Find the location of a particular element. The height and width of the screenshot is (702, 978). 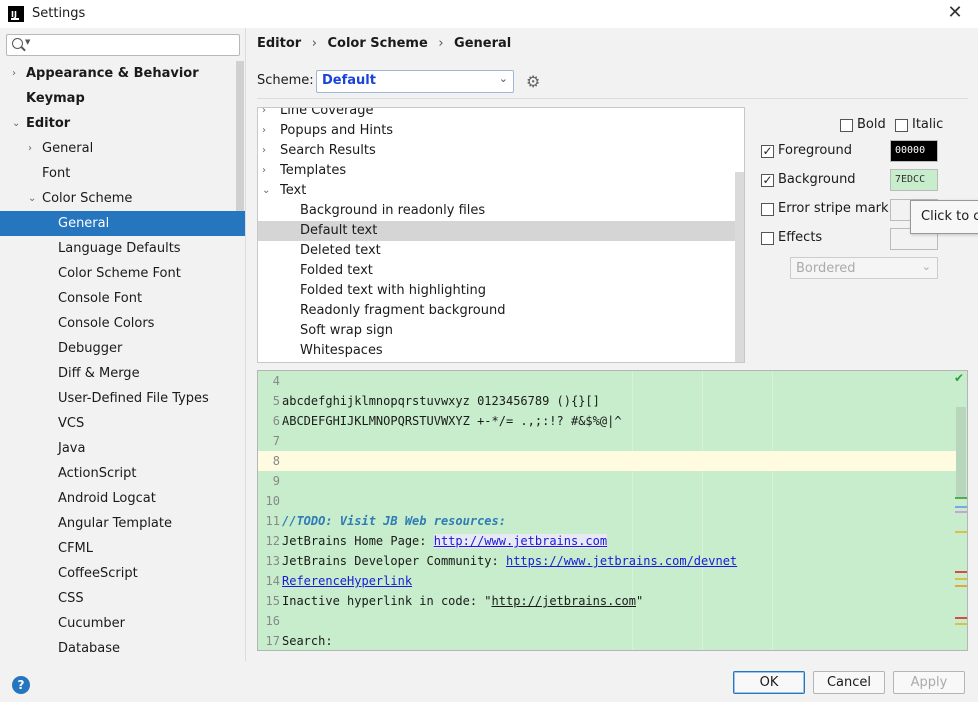

sidebar-item: › Appearance & Behavior is located at coordinates (122, 73).